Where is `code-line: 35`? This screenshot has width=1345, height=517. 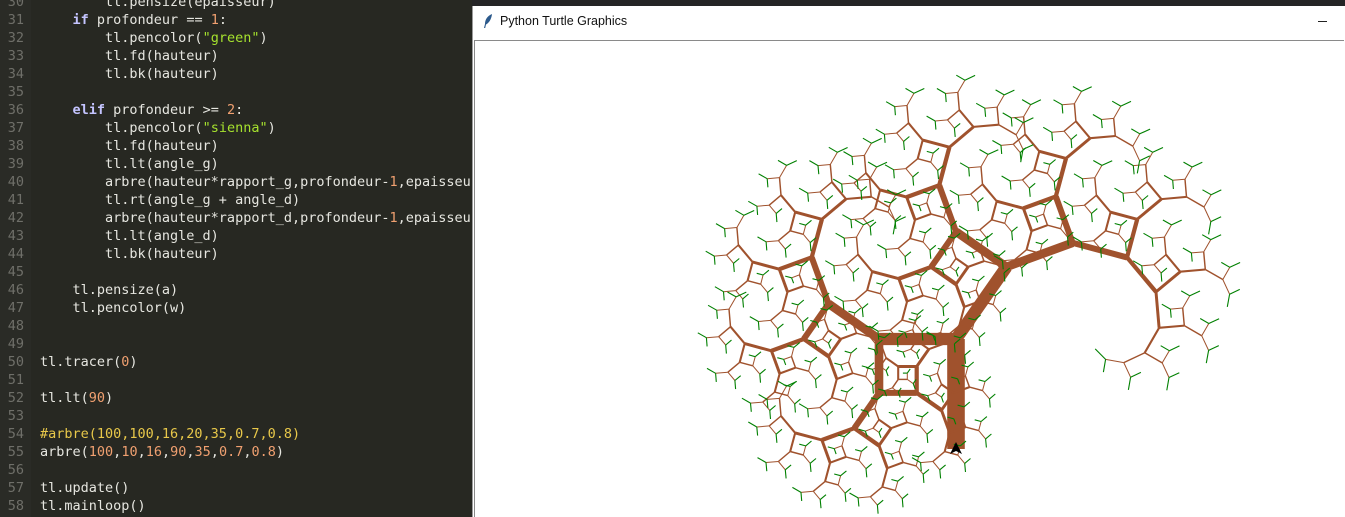 code-line: 35 is located at coordinates (236, 92).